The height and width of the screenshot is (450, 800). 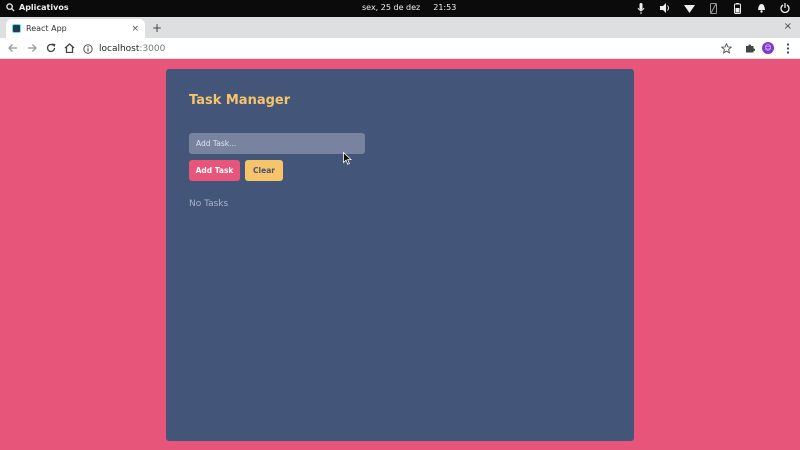 I want to click on menu-kebab-icon, so click(x=788, y=48).